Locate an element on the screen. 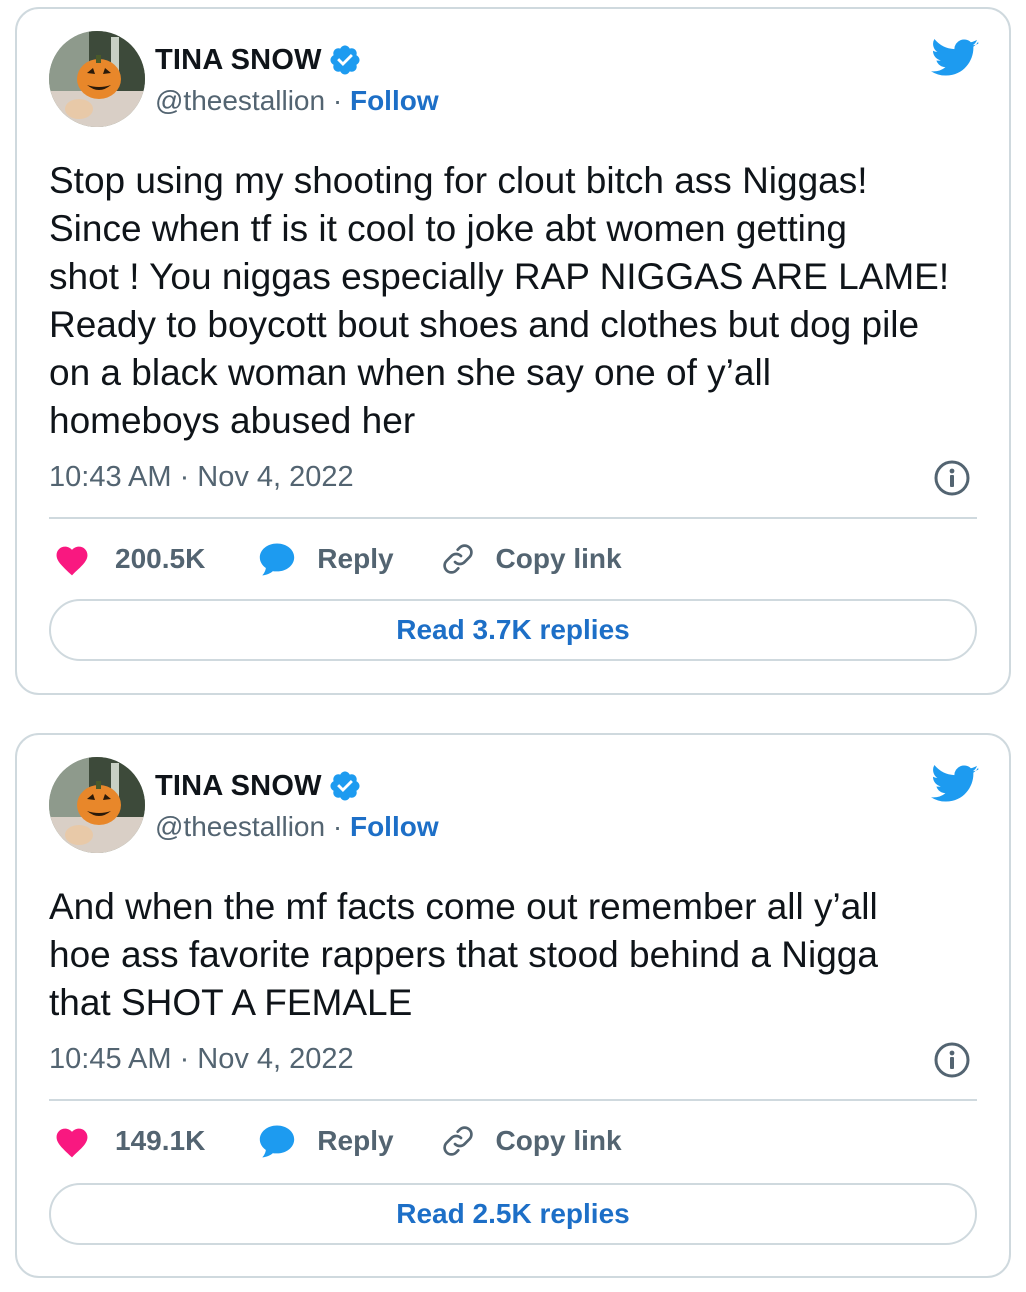  read-replies-button: Read 2.5K replies is located at coordinates (513, 1214).